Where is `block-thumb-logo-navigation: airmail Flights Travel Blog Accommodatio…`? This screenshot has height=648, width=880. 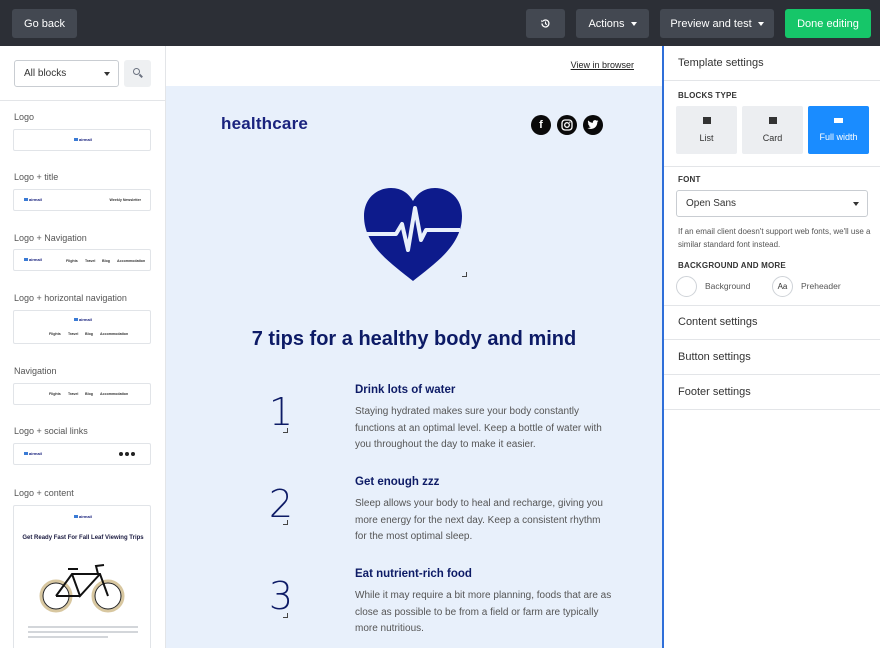 block-thumb-logo-navigation: airmail Flights Travel Blog Accommodatio… is located at coordinates (82, 260).